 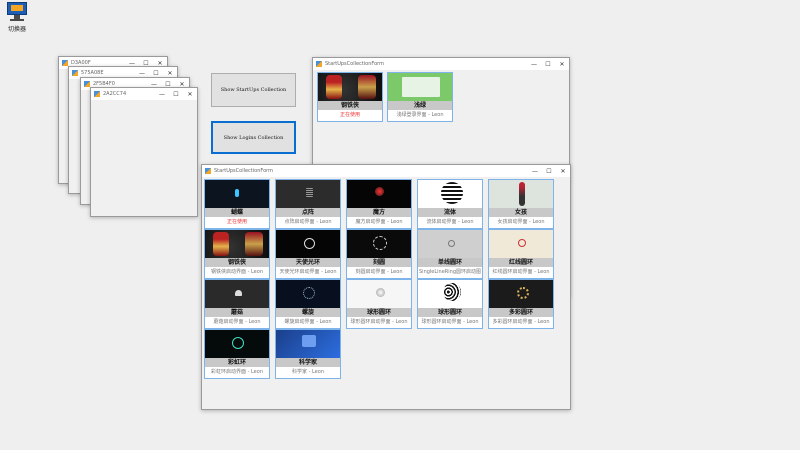 What do you see at coordinates (308, 312) in the screenshot?
I see `card-title: 螺旋` at bounding box center [308, 312].